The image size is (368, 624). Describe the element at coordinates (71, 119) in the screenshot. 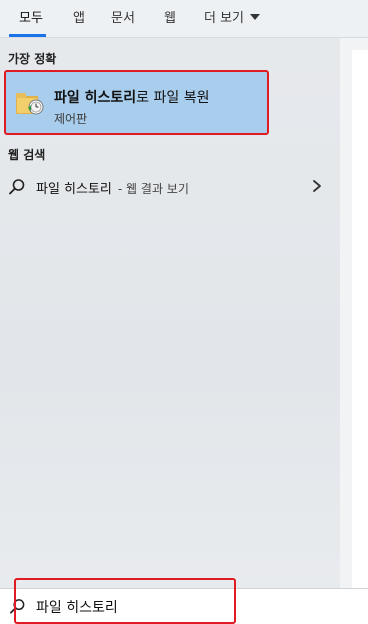

I see `best-match-subtitle: 제어판` at that location.